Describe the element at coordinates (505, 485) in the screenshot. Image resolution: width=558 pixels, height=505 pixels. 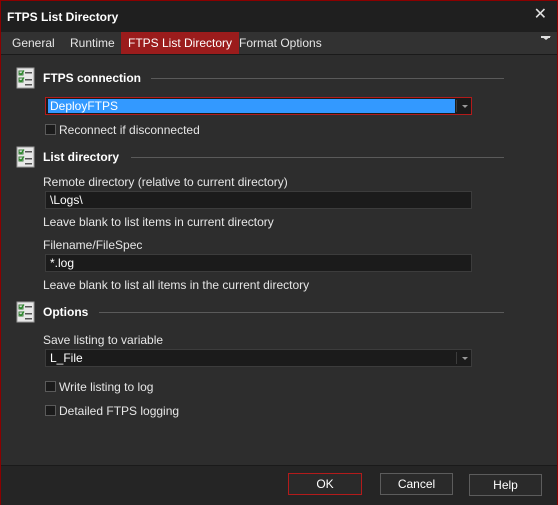
I see `help-button: Help` at that location.